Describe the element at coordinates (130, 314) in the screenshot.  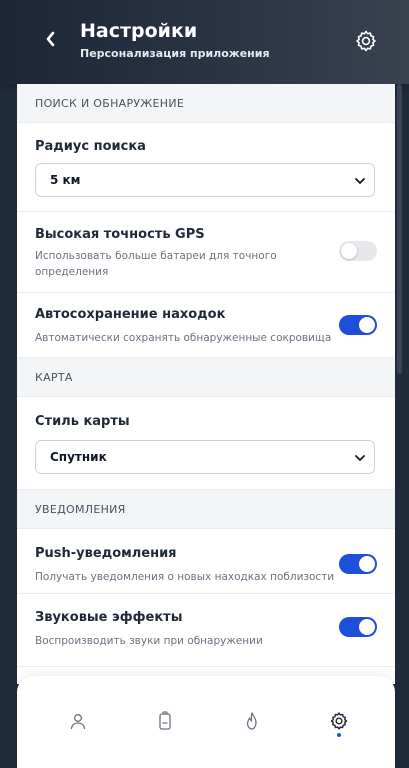
I see `autosave-label: Автосохранение находок` at that location.